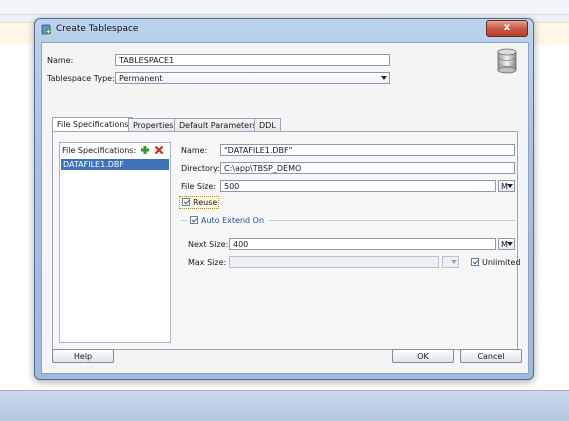 This screenshot has width=569, height=421. I want to click on close-button: x, so click(507, 28).